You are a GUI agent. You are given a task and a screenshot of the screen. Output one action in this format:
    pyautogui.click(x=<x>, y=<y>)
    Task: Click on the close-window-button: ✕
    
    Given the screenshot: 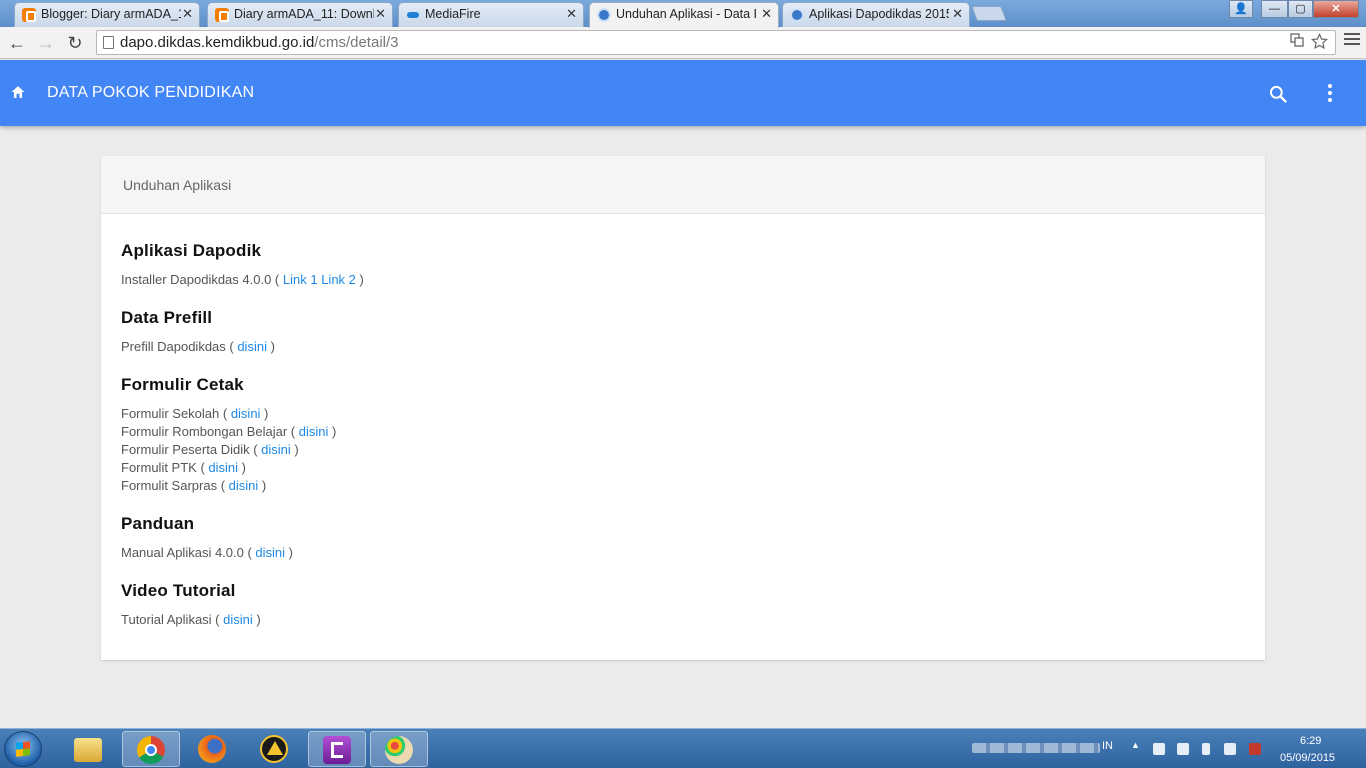 What is the action you would take?
    pyautogui.click(x=1336, y=9)
    